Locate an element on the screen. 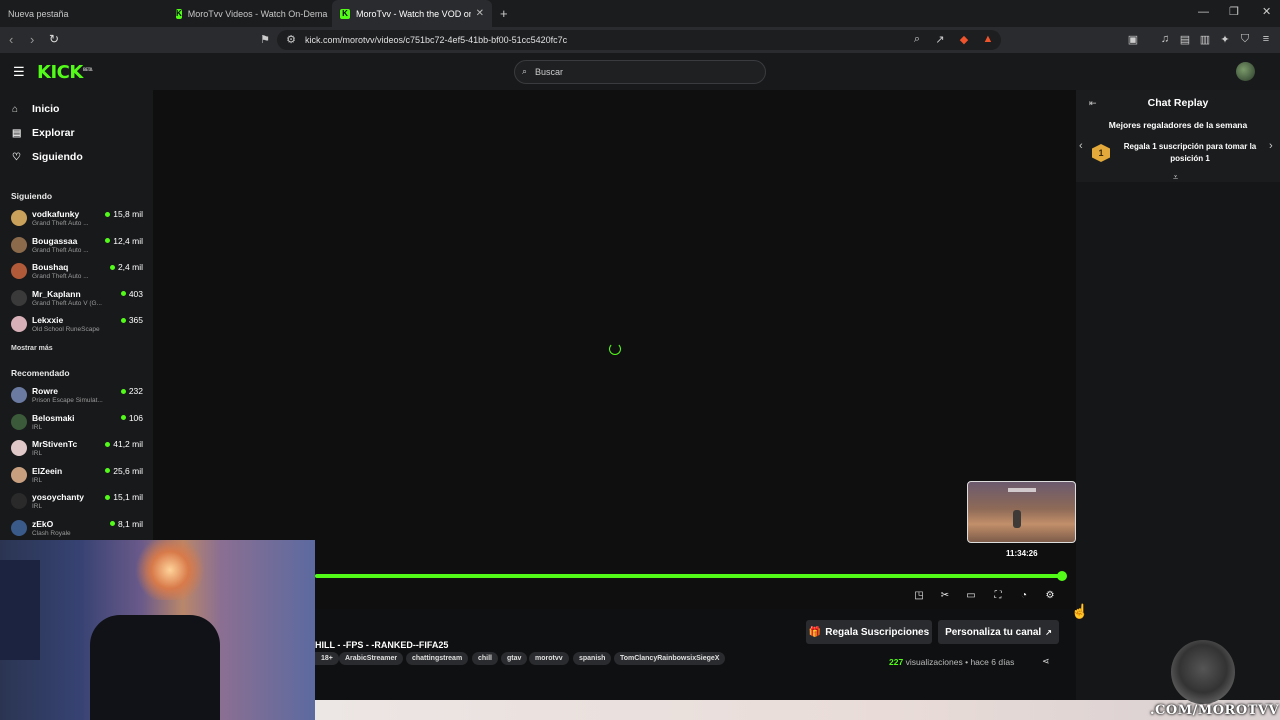  channel-item: Lekxxie Old School RuneScape 365 is located at coordinates (78, 325).